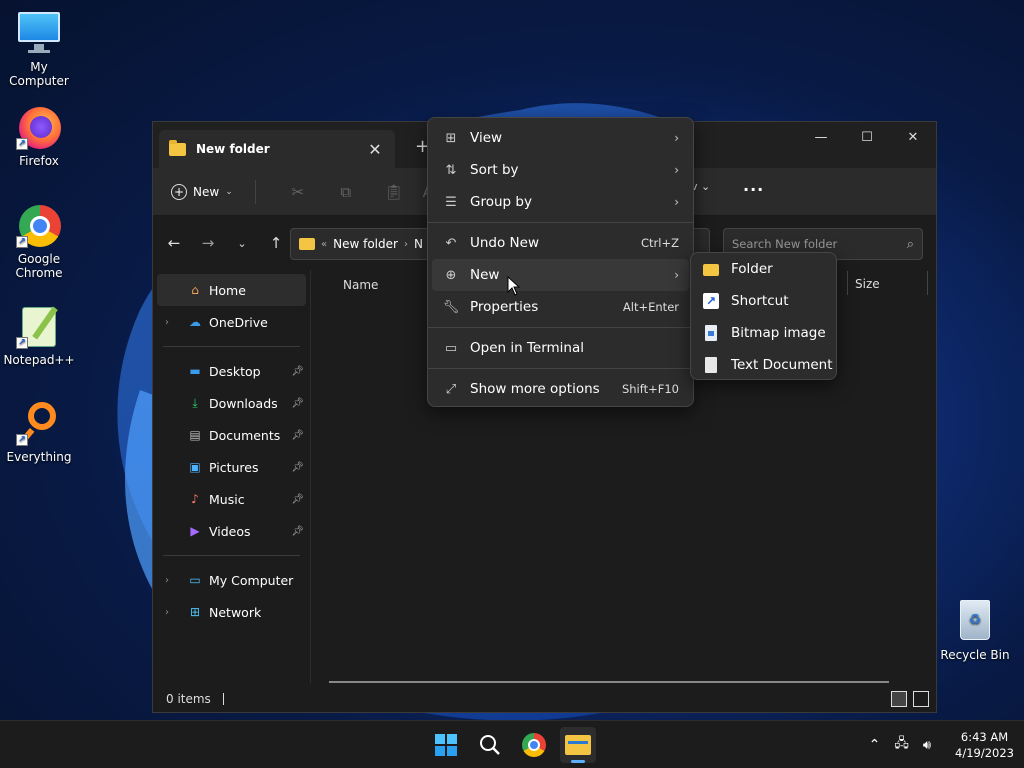 The width and height of the screenshot is (1024, 768). What do you see at coordinates (609, 682) in the screenshot?
I see `horizontal-scrollbar` at bounding box center [609, 682].